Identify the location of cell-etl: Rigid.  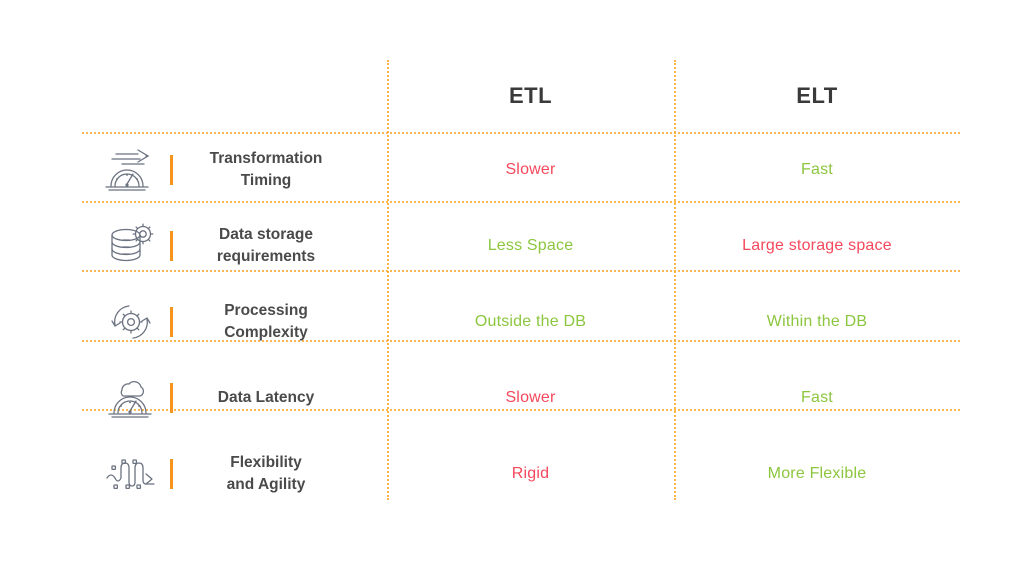
(530, 474).